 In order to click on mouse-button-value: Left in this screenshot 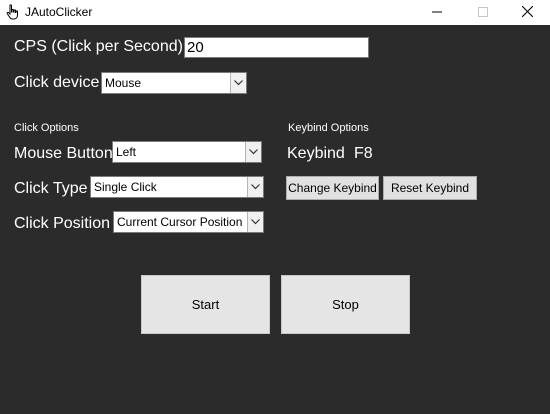, I will do `click(126, 152)`.